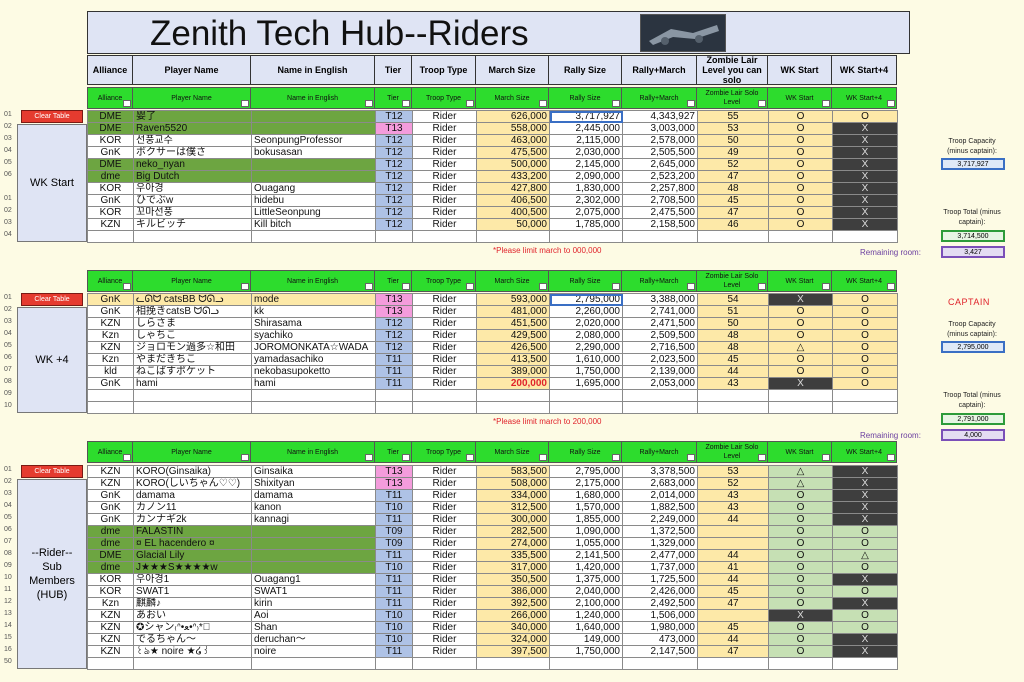  What do you see at coordinates (513, 140) in the screenshot?
I see `table-cell: 463,000` at bounding box center [513, 140].